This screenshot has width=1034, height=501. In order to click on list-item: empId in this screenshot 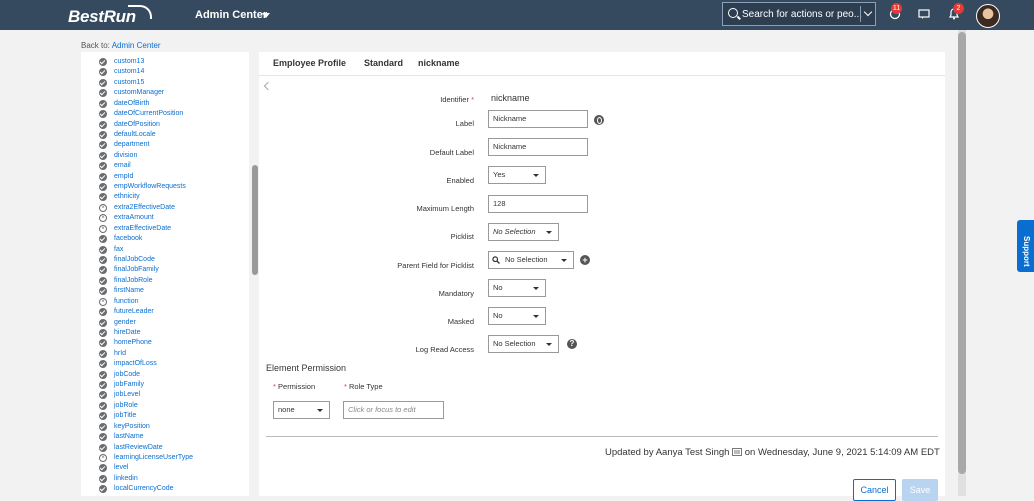, I will do `click(116, 177)`.